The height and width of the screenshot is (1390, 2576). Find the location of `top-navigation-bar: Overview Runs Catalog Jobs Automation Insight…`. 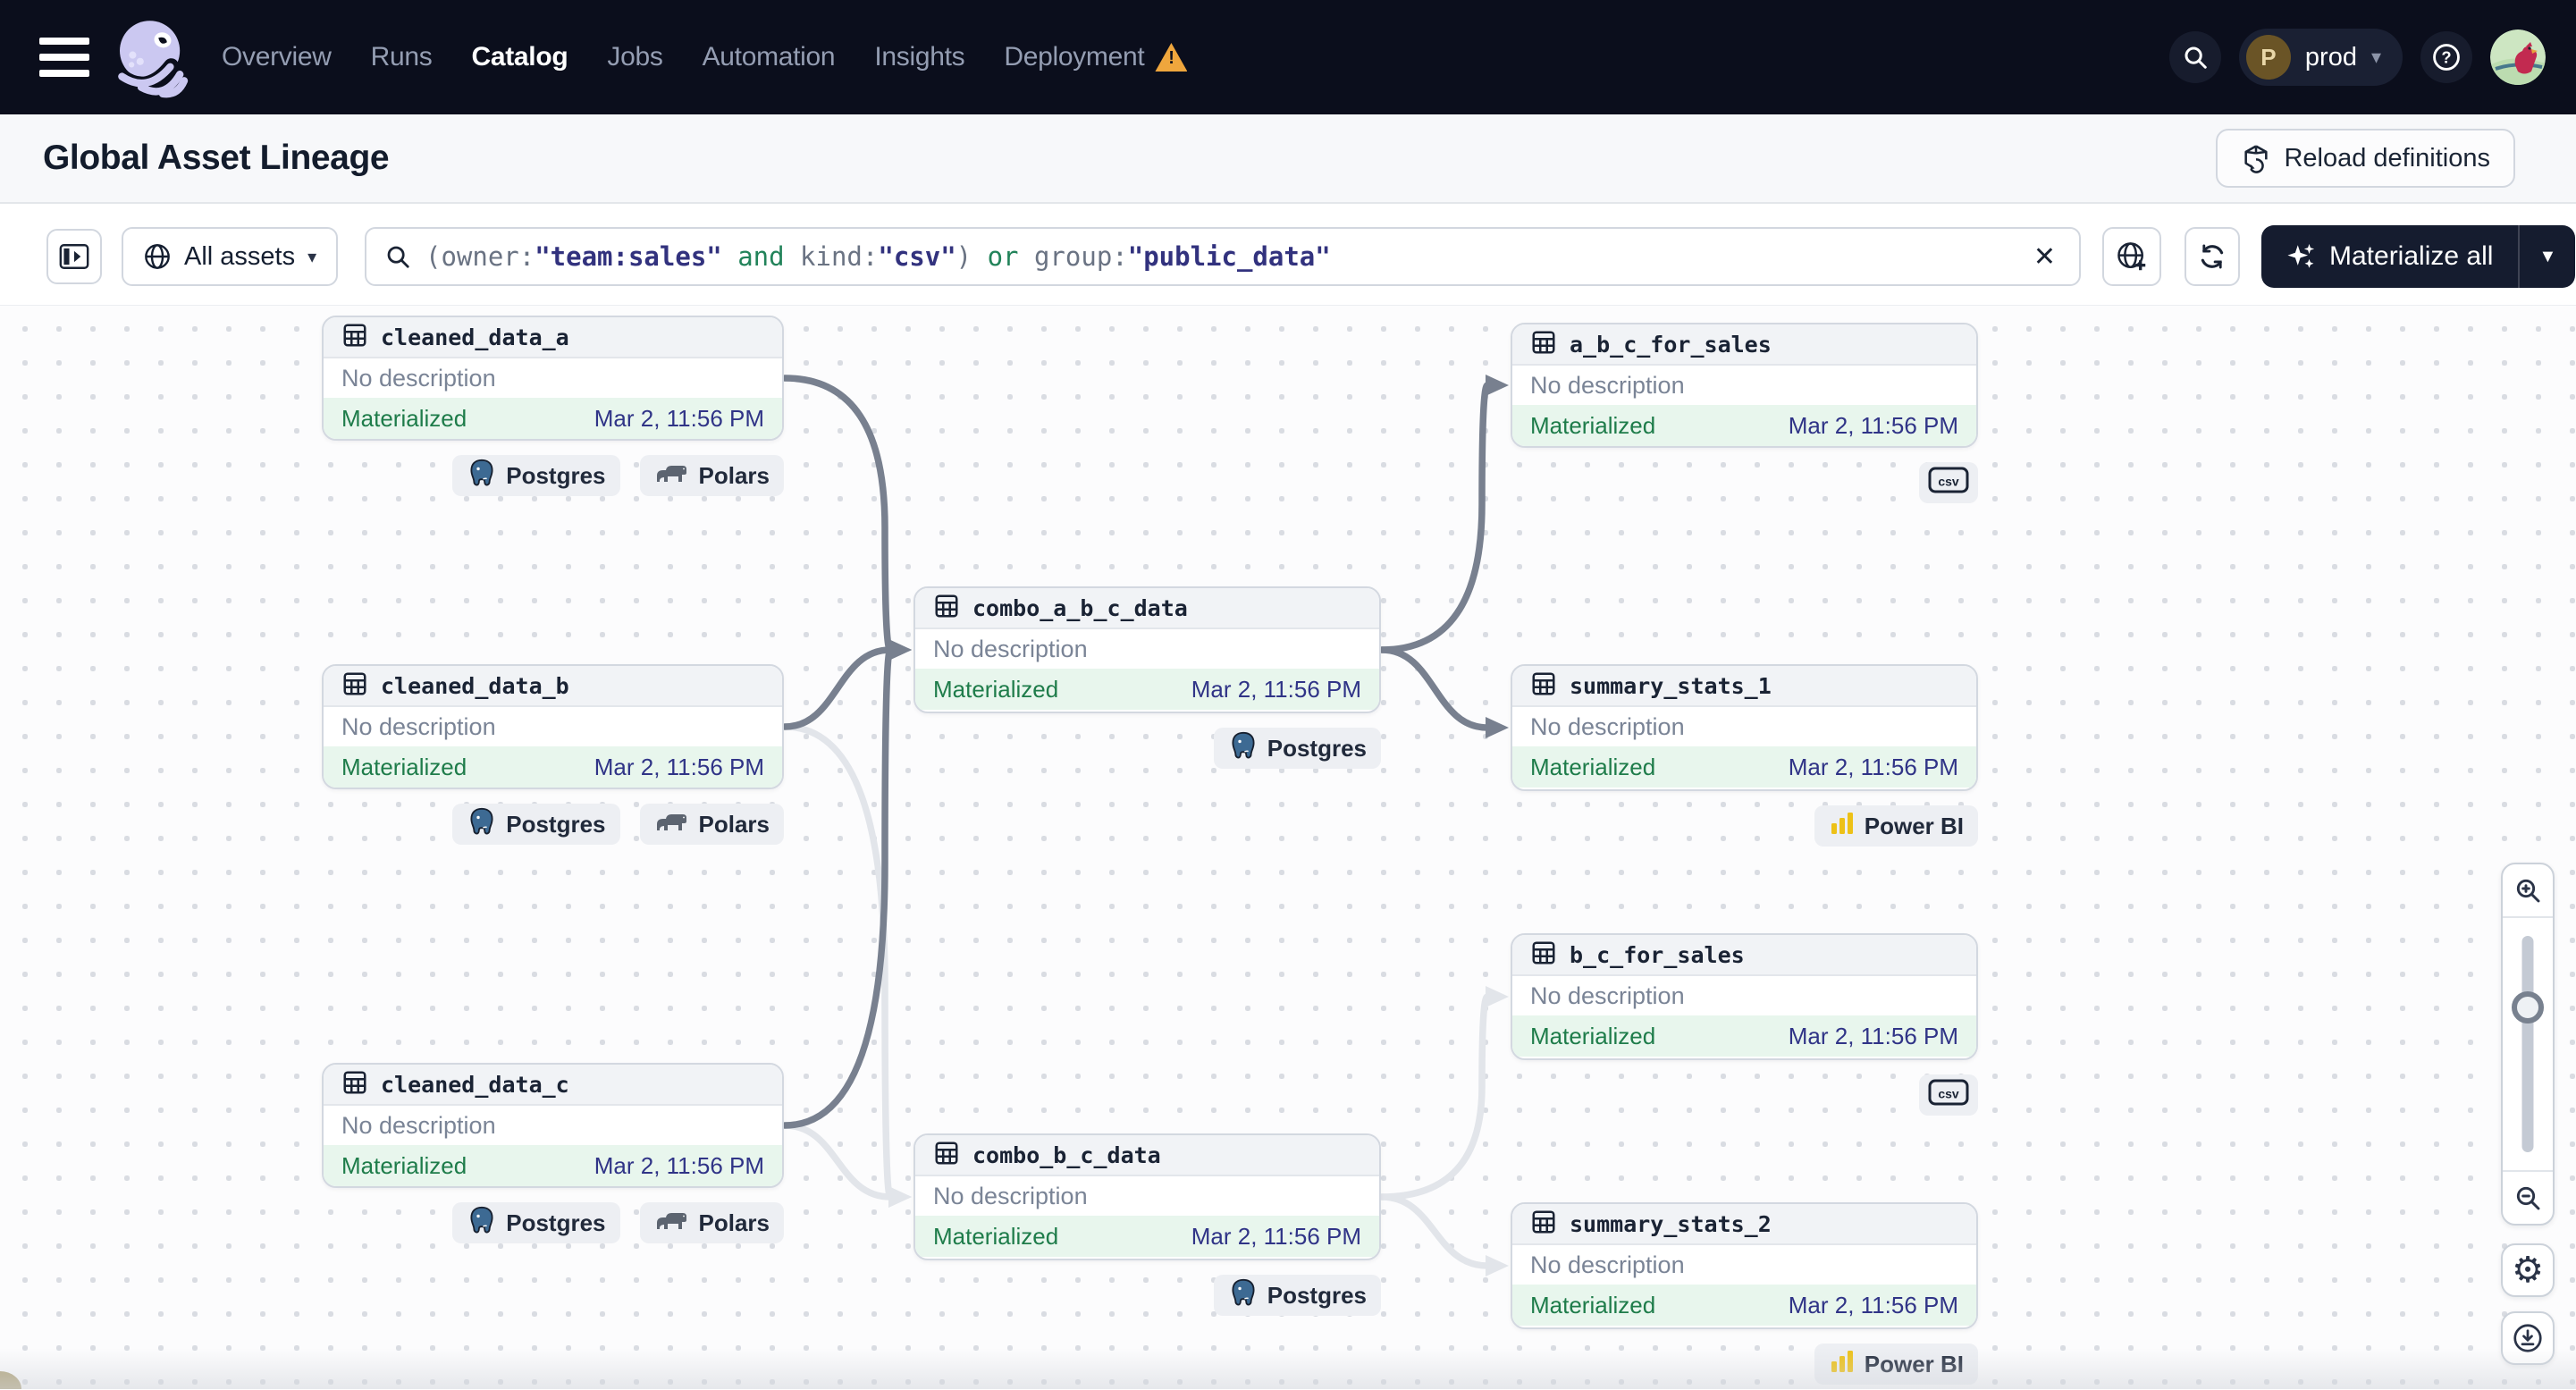

top-navigation-bar: Overview Runs Catalog Jobs Automation Insight… is located at coordinates (1288, 57).